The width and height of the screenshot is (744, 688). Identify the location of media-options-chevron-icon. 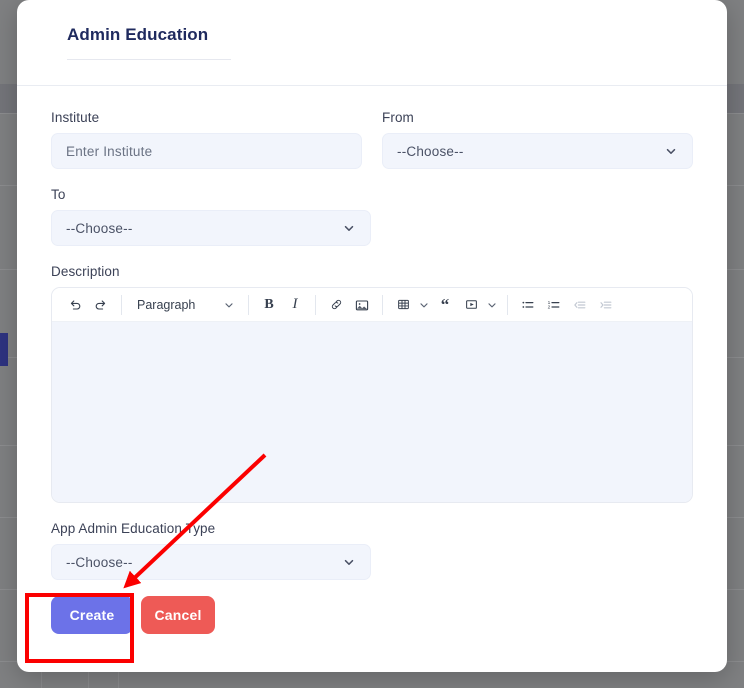
(492, 305).